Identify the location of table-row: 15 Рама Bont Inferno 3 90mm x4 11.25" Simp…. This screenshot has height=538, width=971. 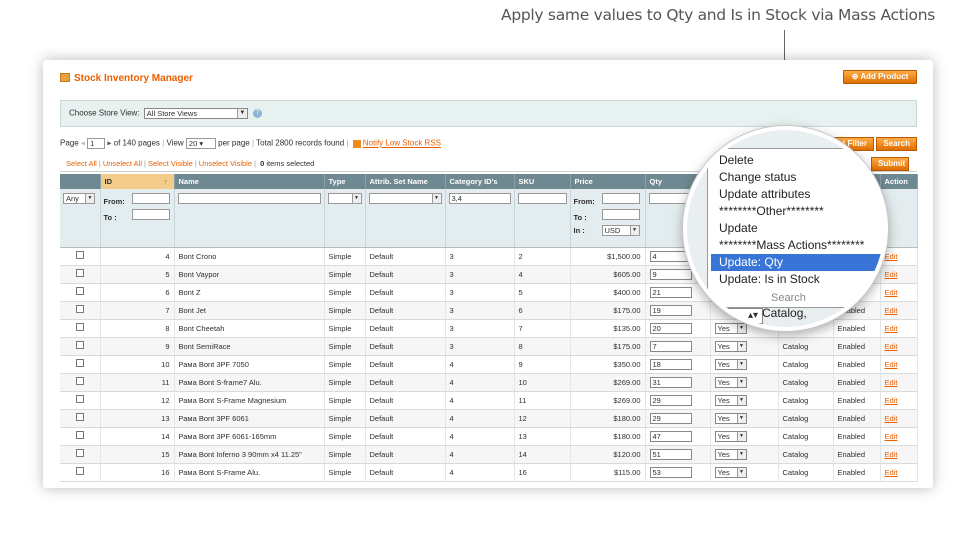
(489, 454).